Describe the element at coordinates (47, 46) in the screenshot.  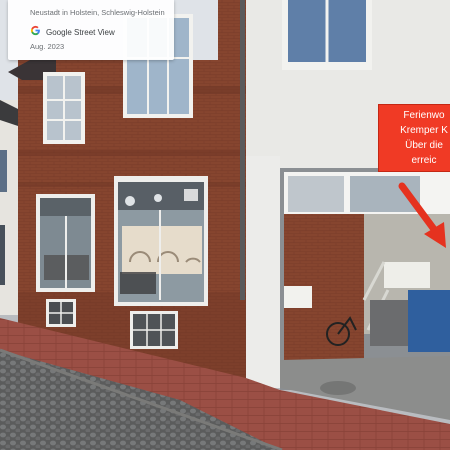
I see `capture-date: Aug. 2023` at that location.